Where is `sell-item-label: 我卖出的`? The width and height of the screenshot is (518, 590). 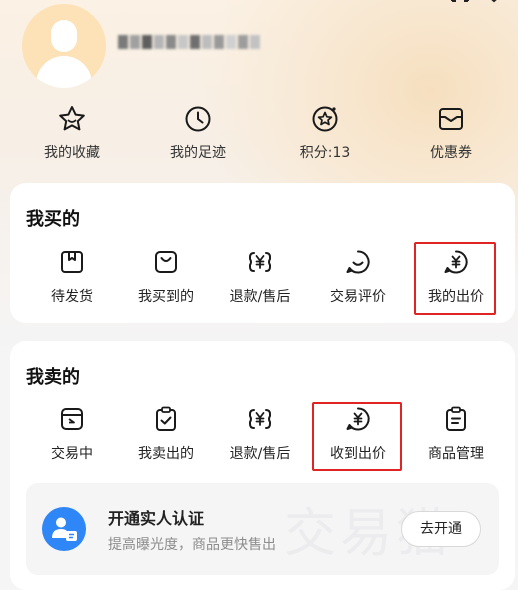
sell-item-label: 我卖出的 is located at coordinates (166, 454).